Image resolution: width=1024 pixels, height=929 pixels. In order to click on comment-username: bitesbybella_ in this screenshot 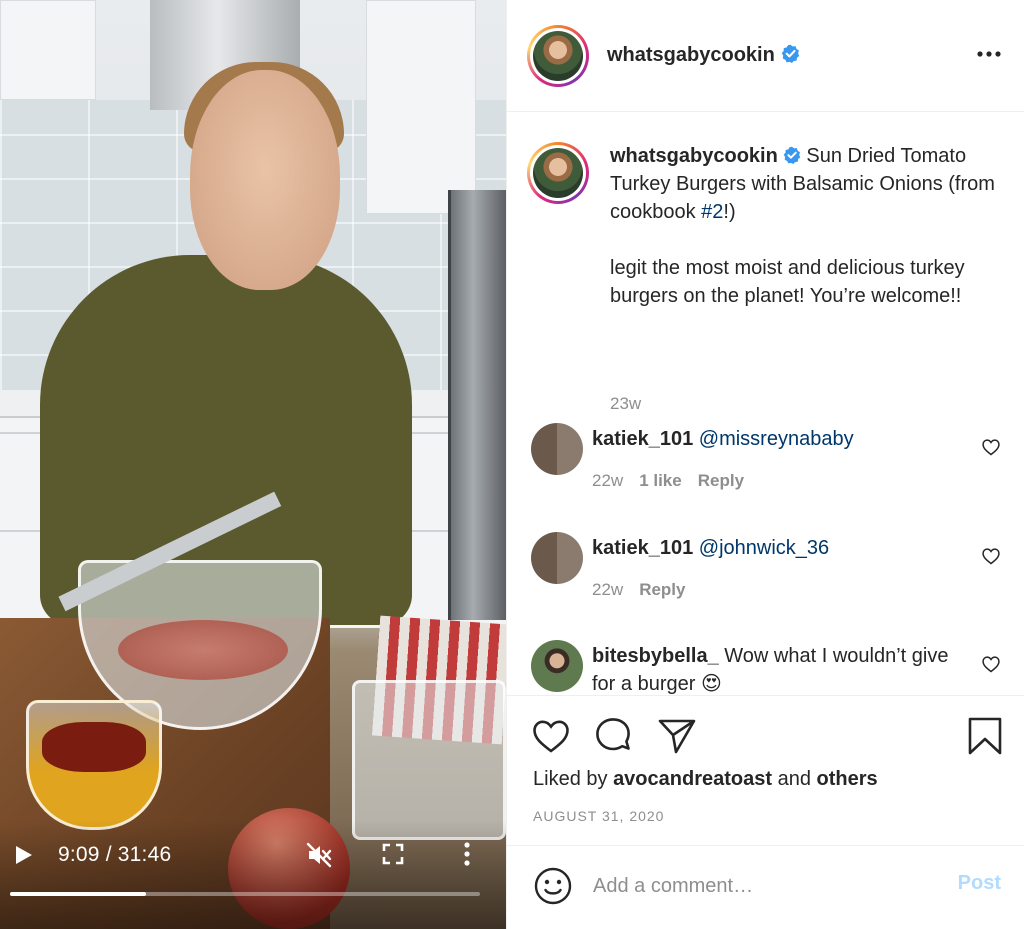, I will do `click(655, 656)`.